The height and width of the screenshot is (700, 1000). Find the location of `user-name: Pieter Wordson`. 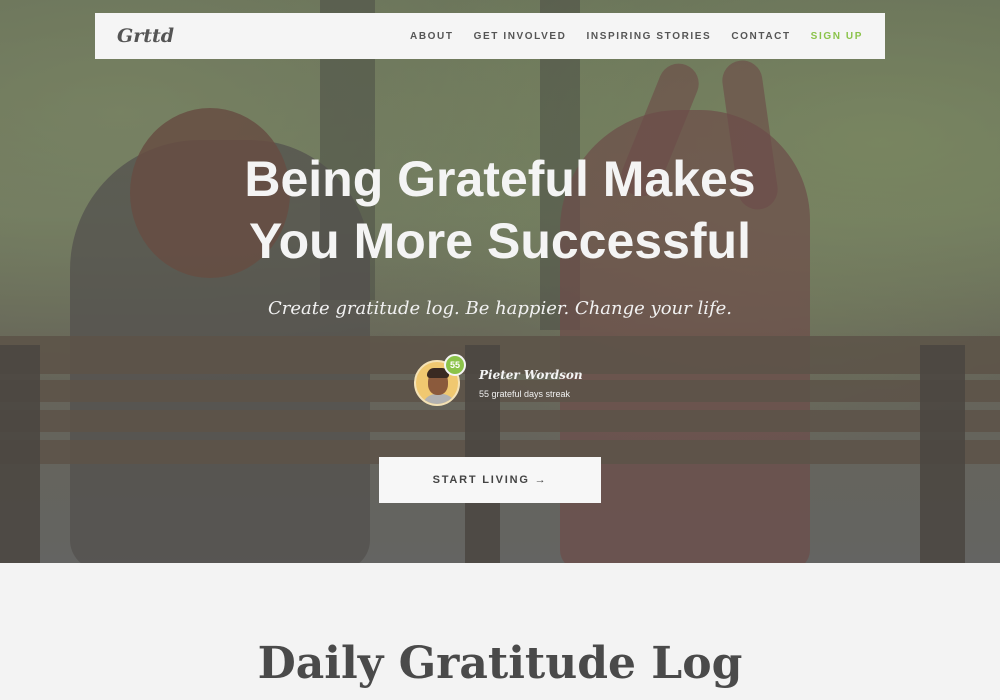

user-name: Pieter Wordson is located at coordinates (531, 375).